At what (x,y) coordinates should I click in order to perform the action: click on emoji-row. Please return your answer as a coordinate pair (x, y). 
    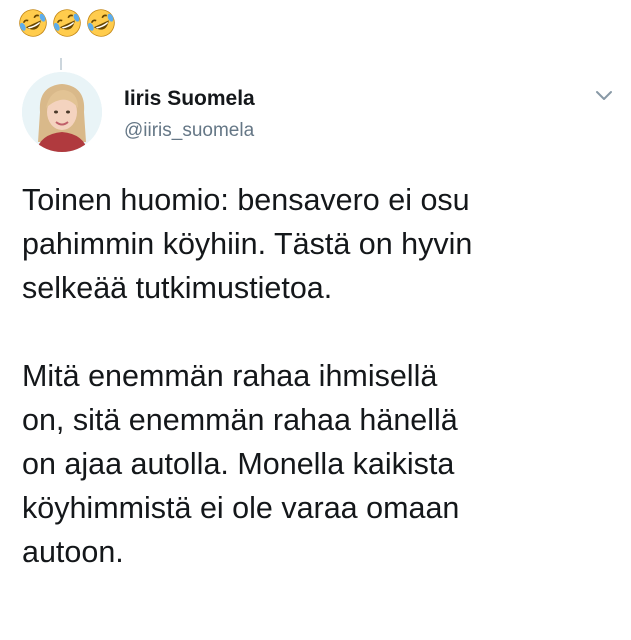
    Looking at the image, I should click on (67, 23).